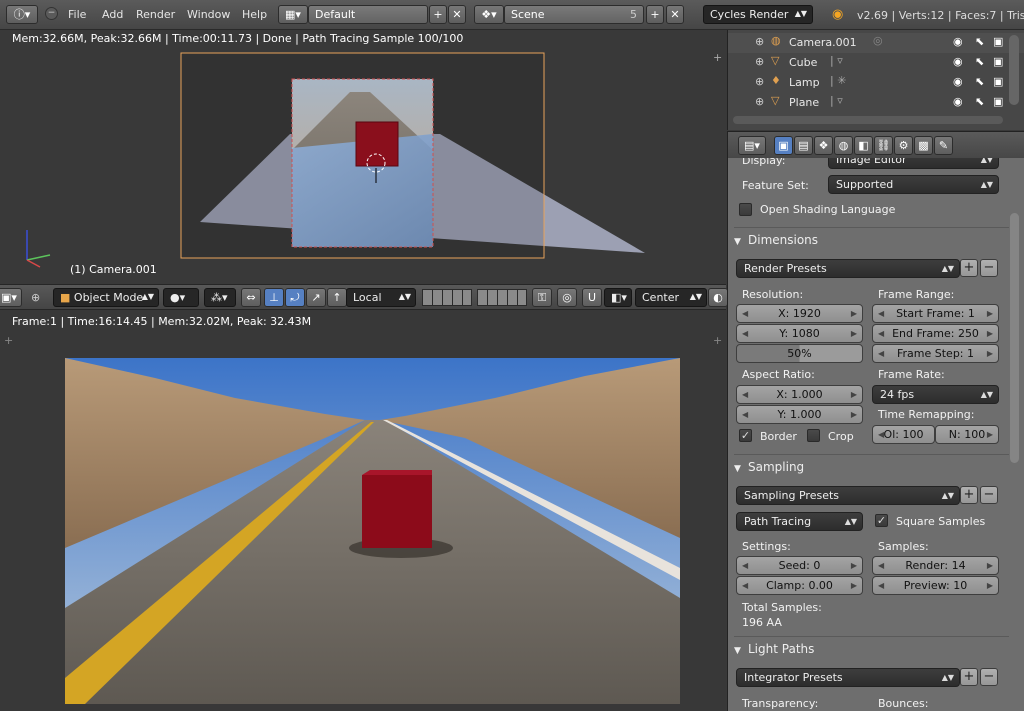  I want to click on scale-manipulator-button: ↗, so click(316, 297).